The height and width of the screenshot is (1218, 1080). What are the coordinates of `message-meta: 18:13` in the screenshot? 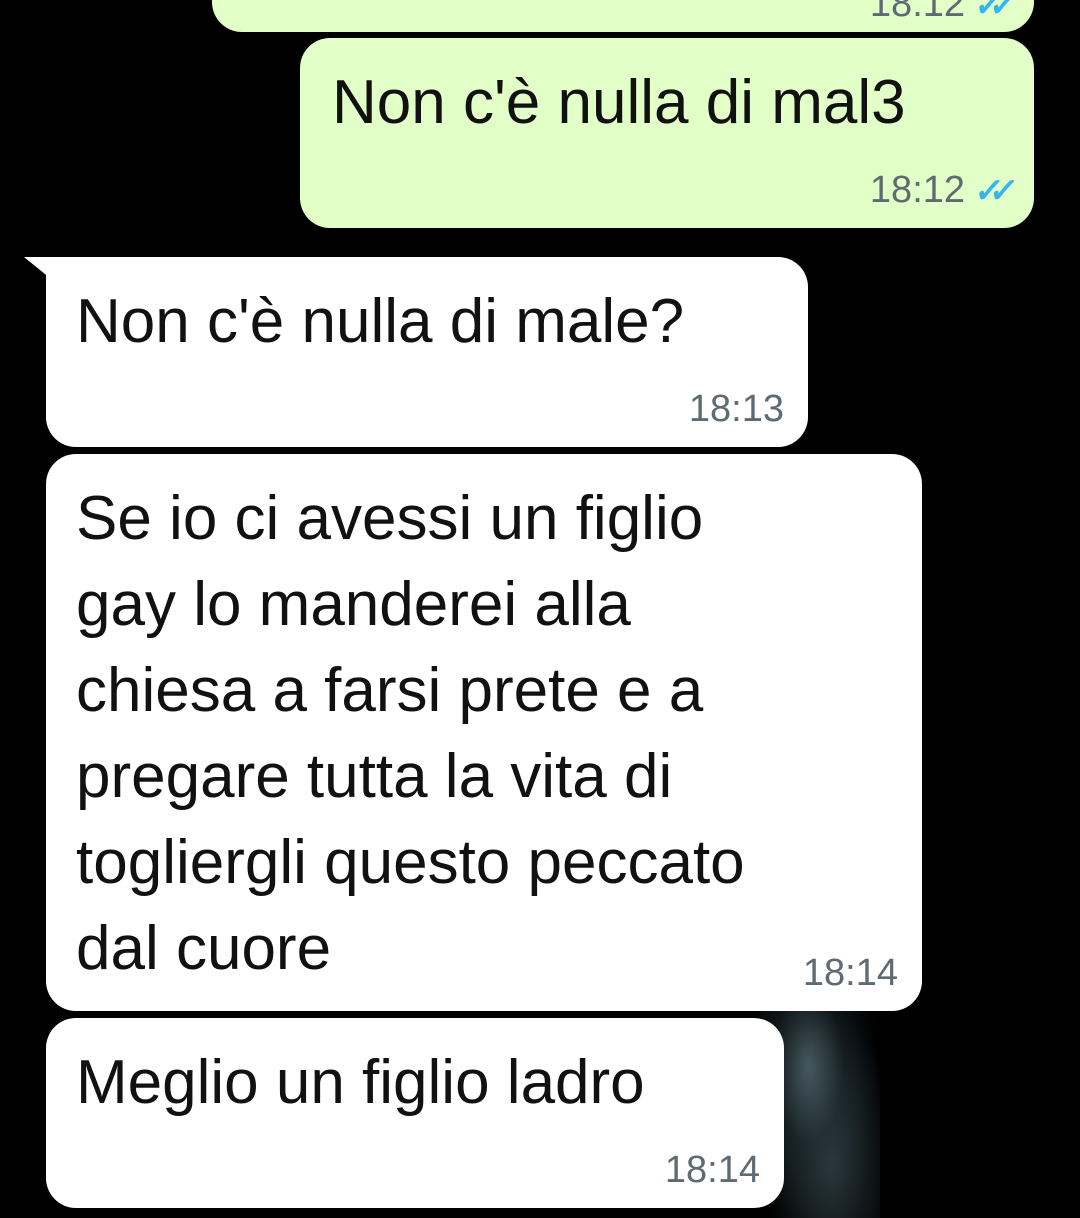 It's located at (736, 409).